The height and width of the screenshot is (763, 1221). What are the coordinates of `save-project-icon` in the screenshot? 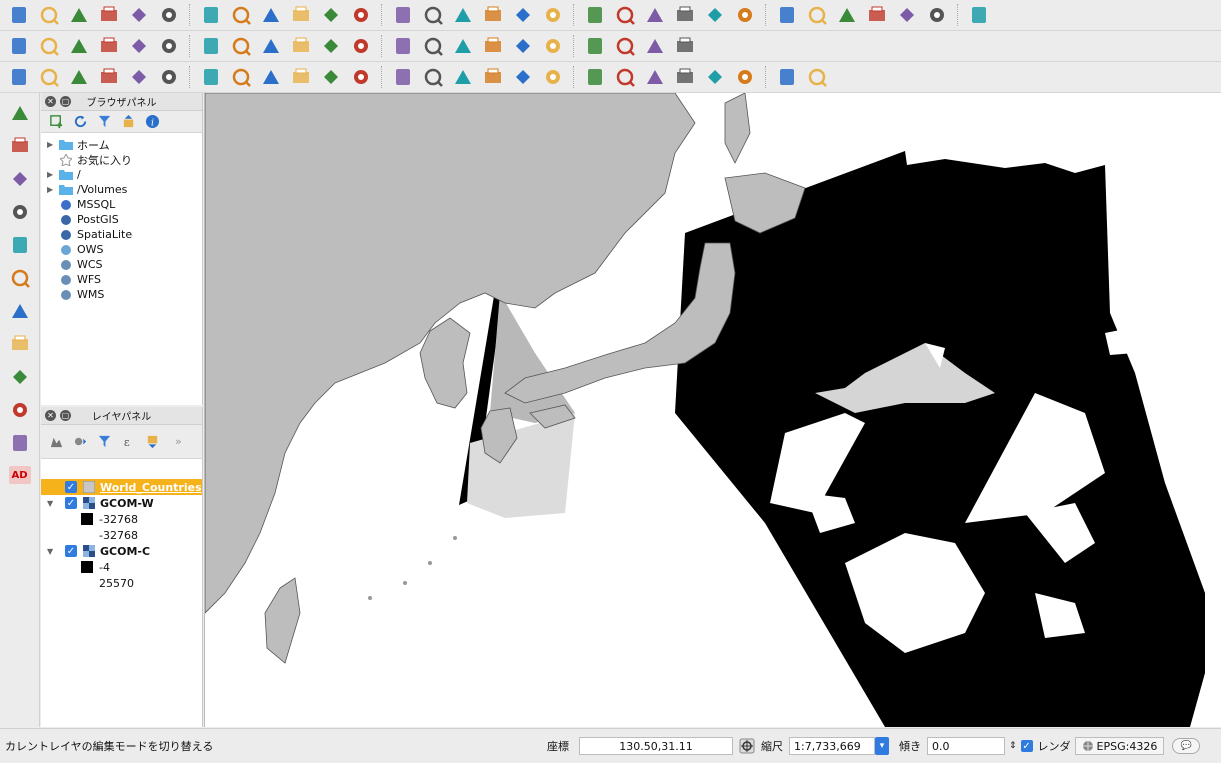 It's located at (79, 15).